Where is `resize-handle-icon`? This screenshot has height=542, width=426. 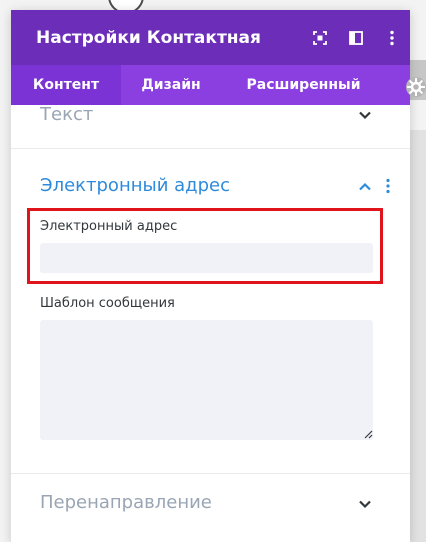
resize-handle-icon is located at coordinates (368, 434).